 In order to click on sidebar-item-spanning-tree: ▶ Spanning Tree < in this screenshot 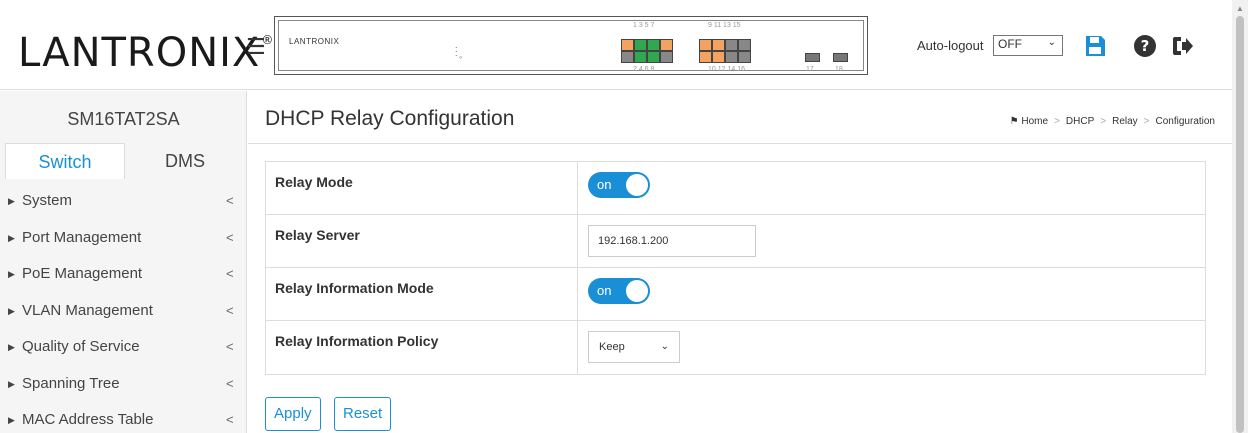, I will do `click(123, 384)`.